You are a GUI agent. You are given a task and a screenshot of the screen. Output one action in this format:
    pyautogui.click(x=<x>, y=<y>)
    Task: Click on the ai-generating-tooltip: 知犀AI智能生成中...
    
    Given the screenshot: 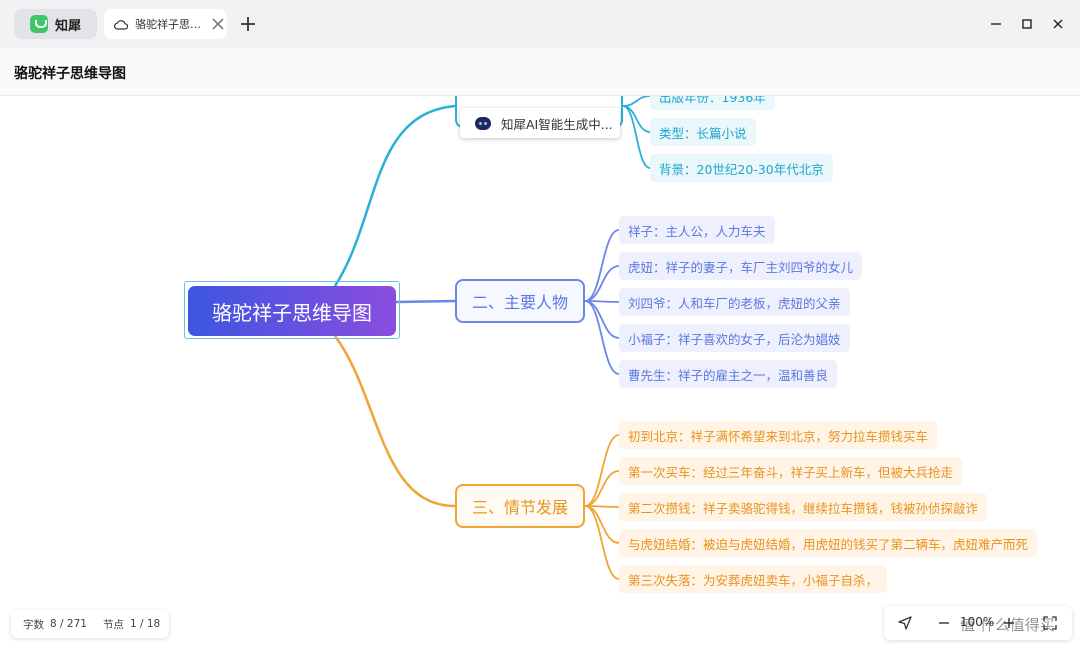 What is the action you would take?
    pyautogui.click(x=540, y=123)
    